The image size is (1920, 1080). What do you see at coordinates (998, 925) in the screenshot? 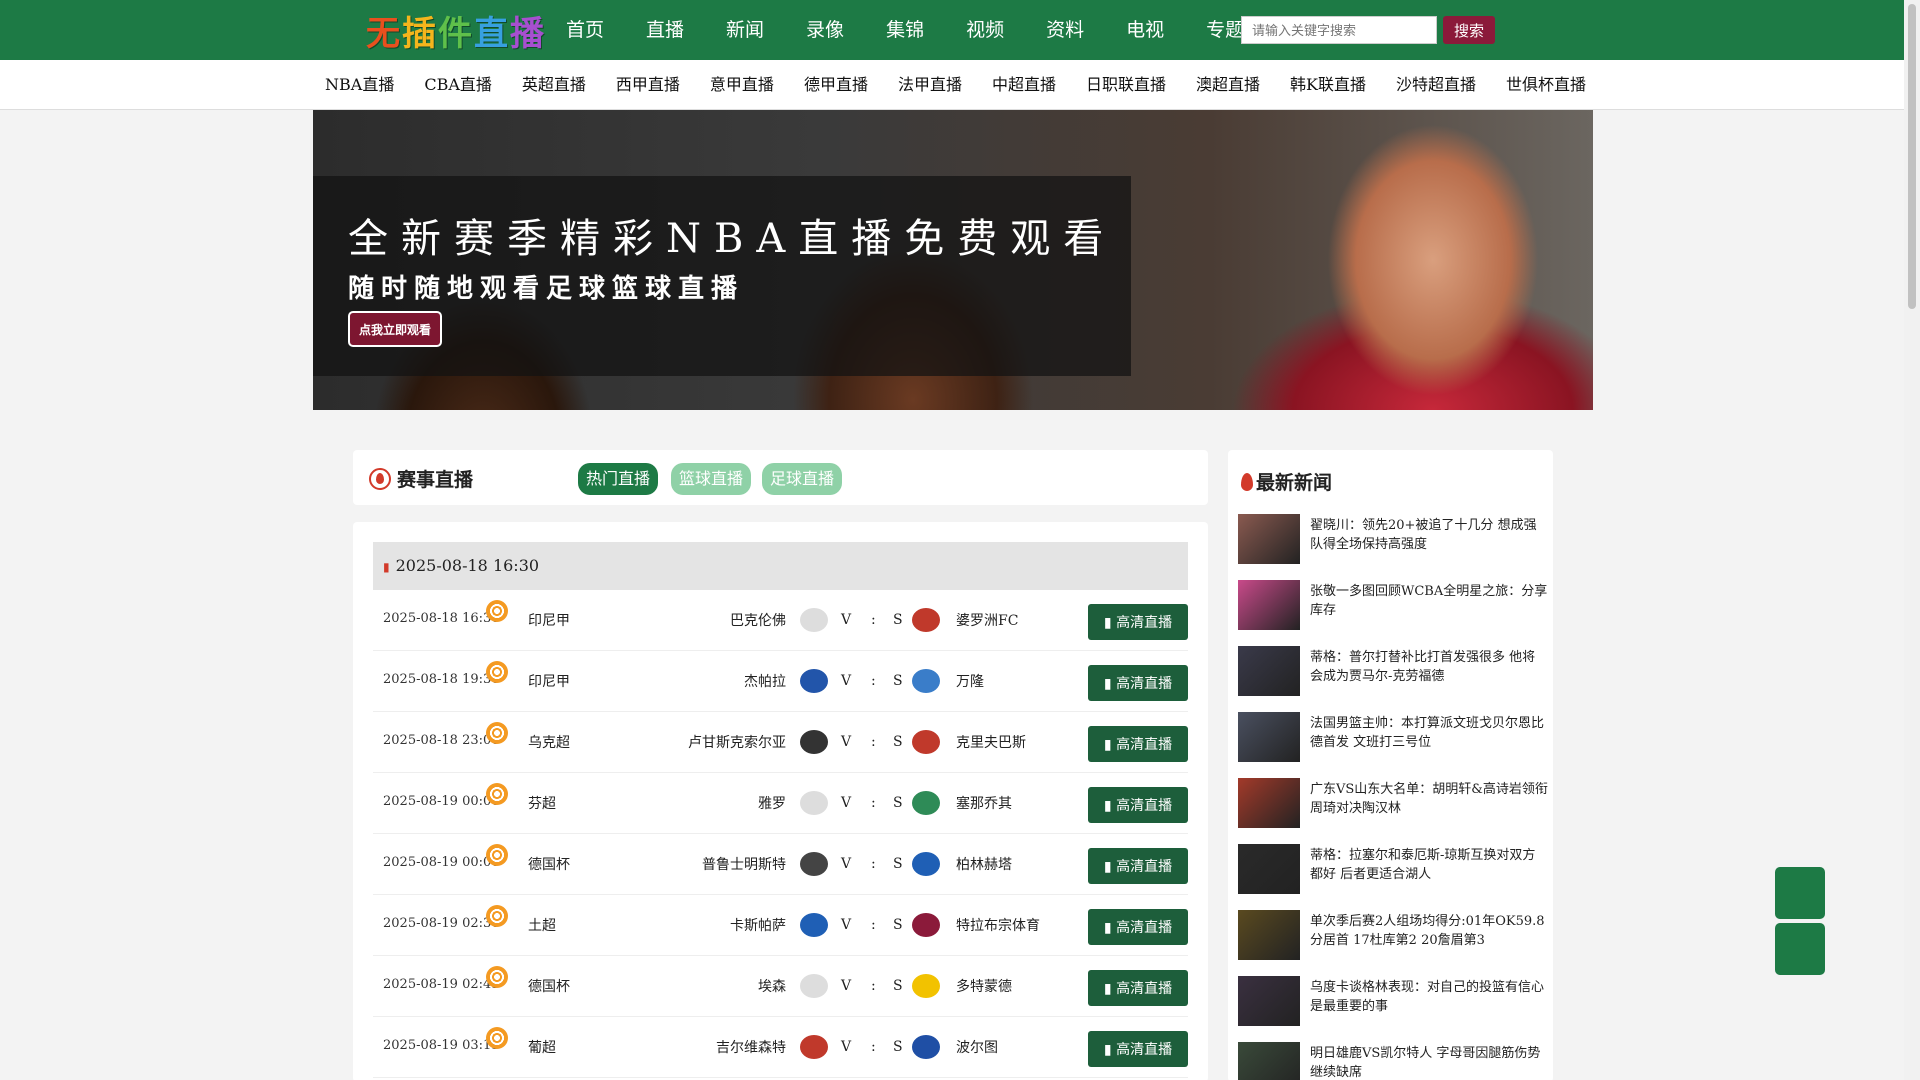
I see `away-team: 特拉布宗体育` at bounding box center [998, 925].